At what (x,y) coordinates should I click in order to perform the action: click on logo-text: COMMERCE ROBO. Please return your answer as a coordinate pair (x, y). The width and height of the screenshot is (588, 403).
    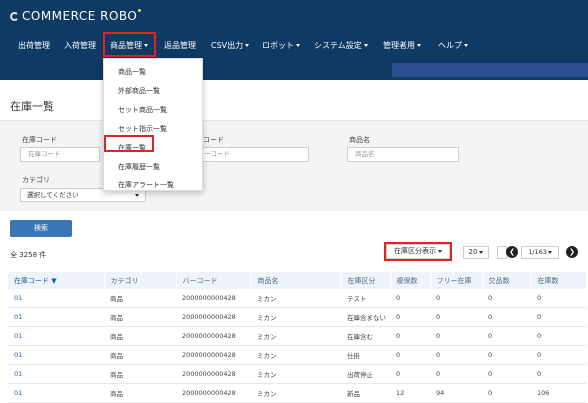
    Looking at the image, I should click on (80, 16).